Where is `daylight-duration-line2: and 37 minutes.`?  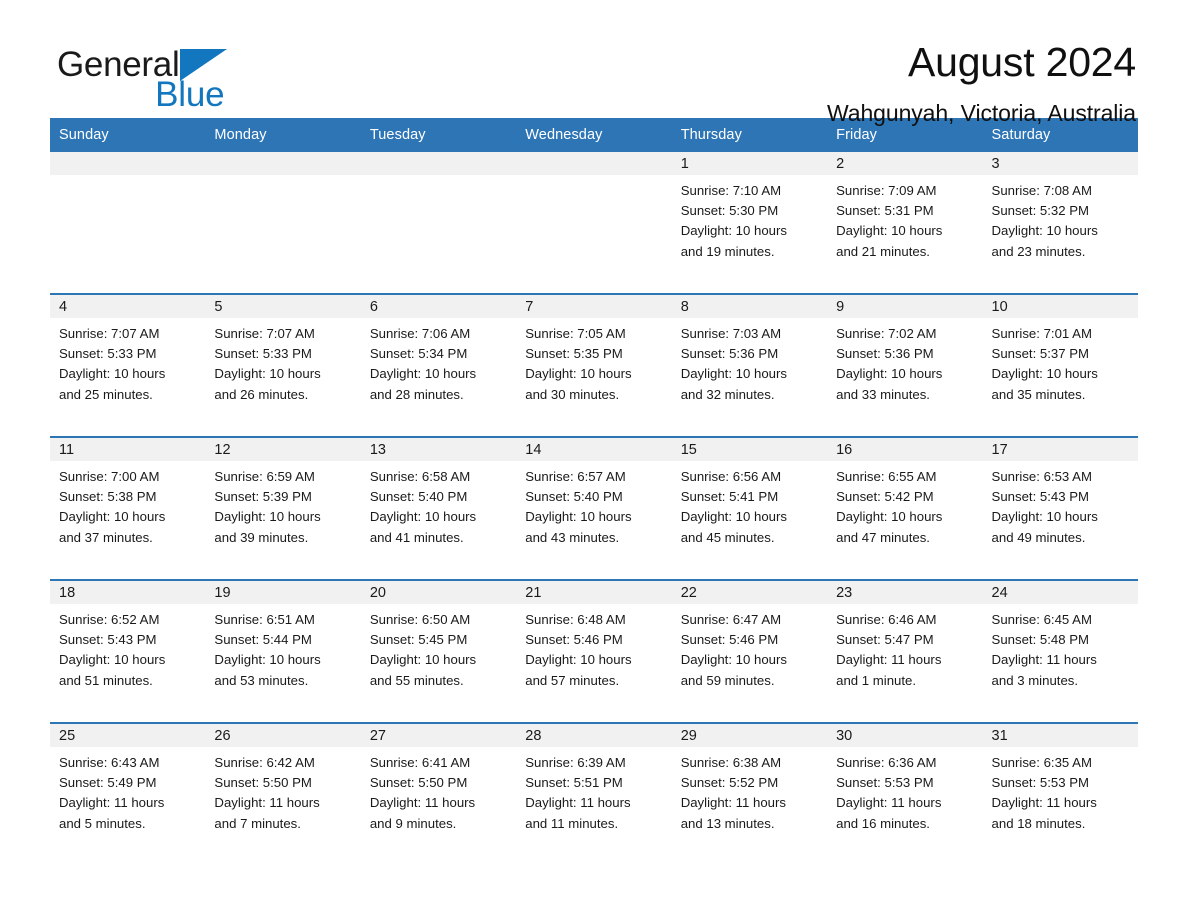
daylight-duration-line2: and 37 minutes. is located at coordinates (106, 537).